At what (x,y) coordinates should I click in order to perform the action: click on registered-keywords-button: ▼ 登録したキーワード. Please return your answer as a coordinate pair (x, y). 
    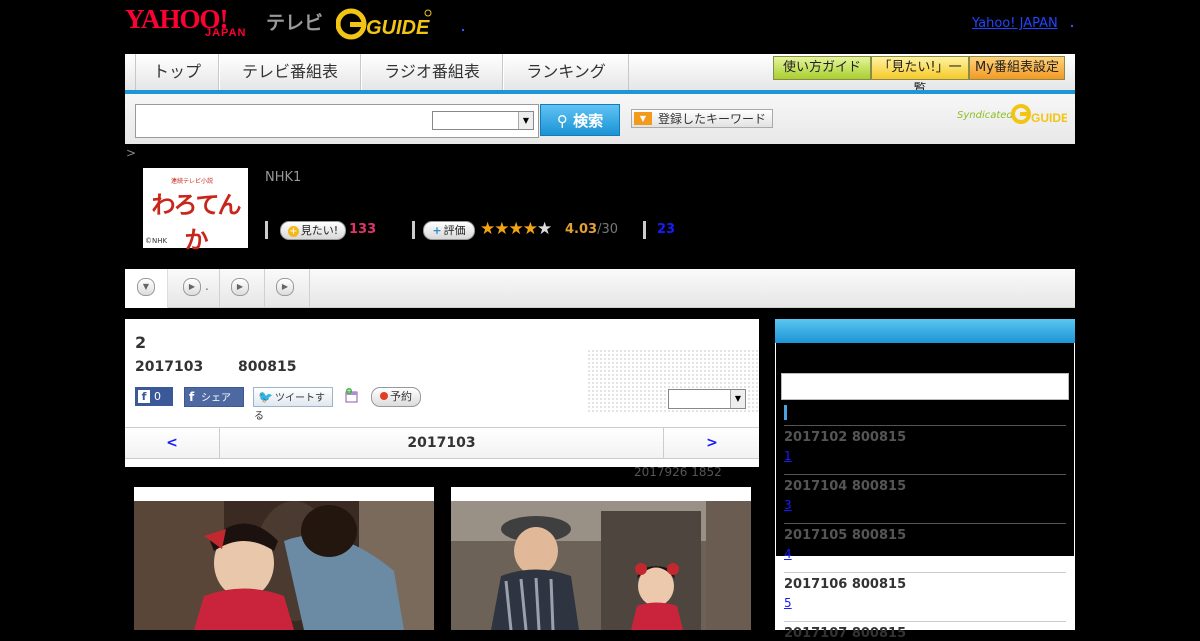
    Looking at the image, I should click on (702, 118).